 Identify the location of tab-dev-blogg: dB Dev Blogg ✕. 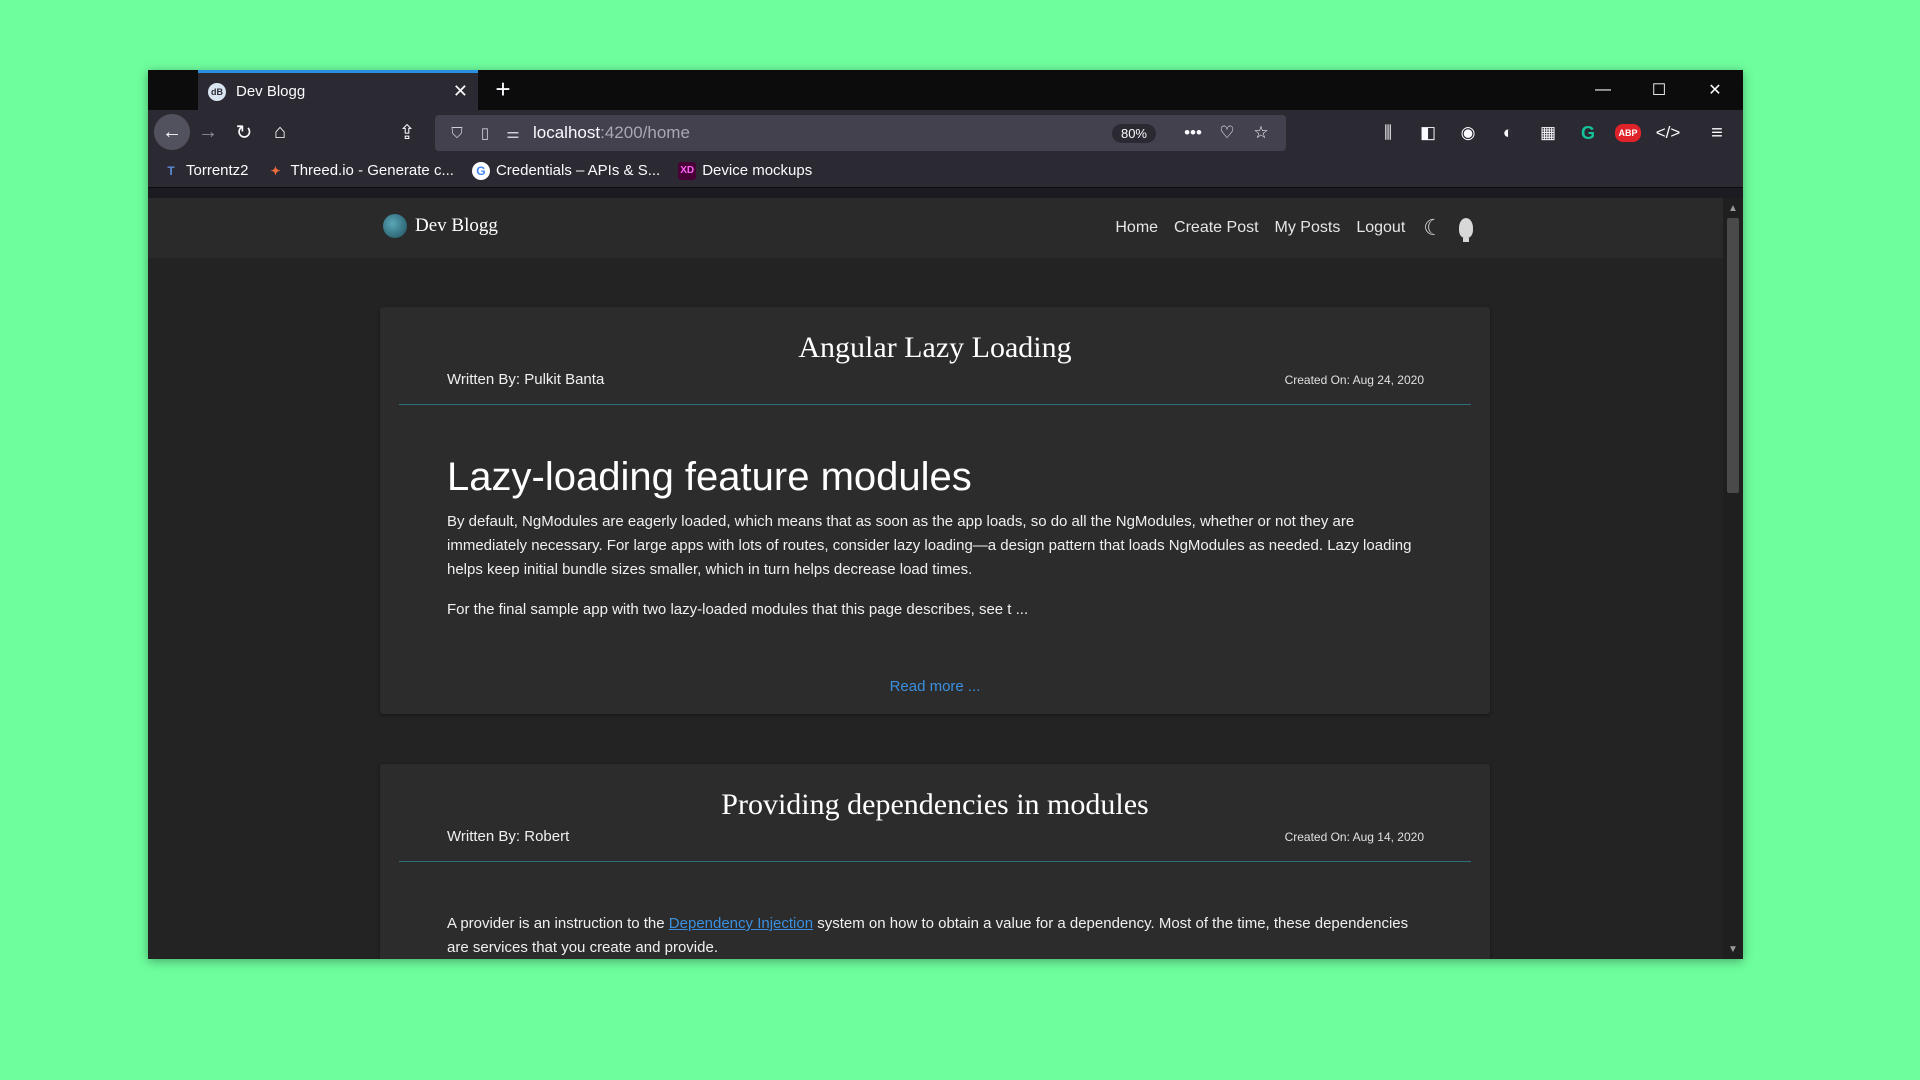
(338, 90).